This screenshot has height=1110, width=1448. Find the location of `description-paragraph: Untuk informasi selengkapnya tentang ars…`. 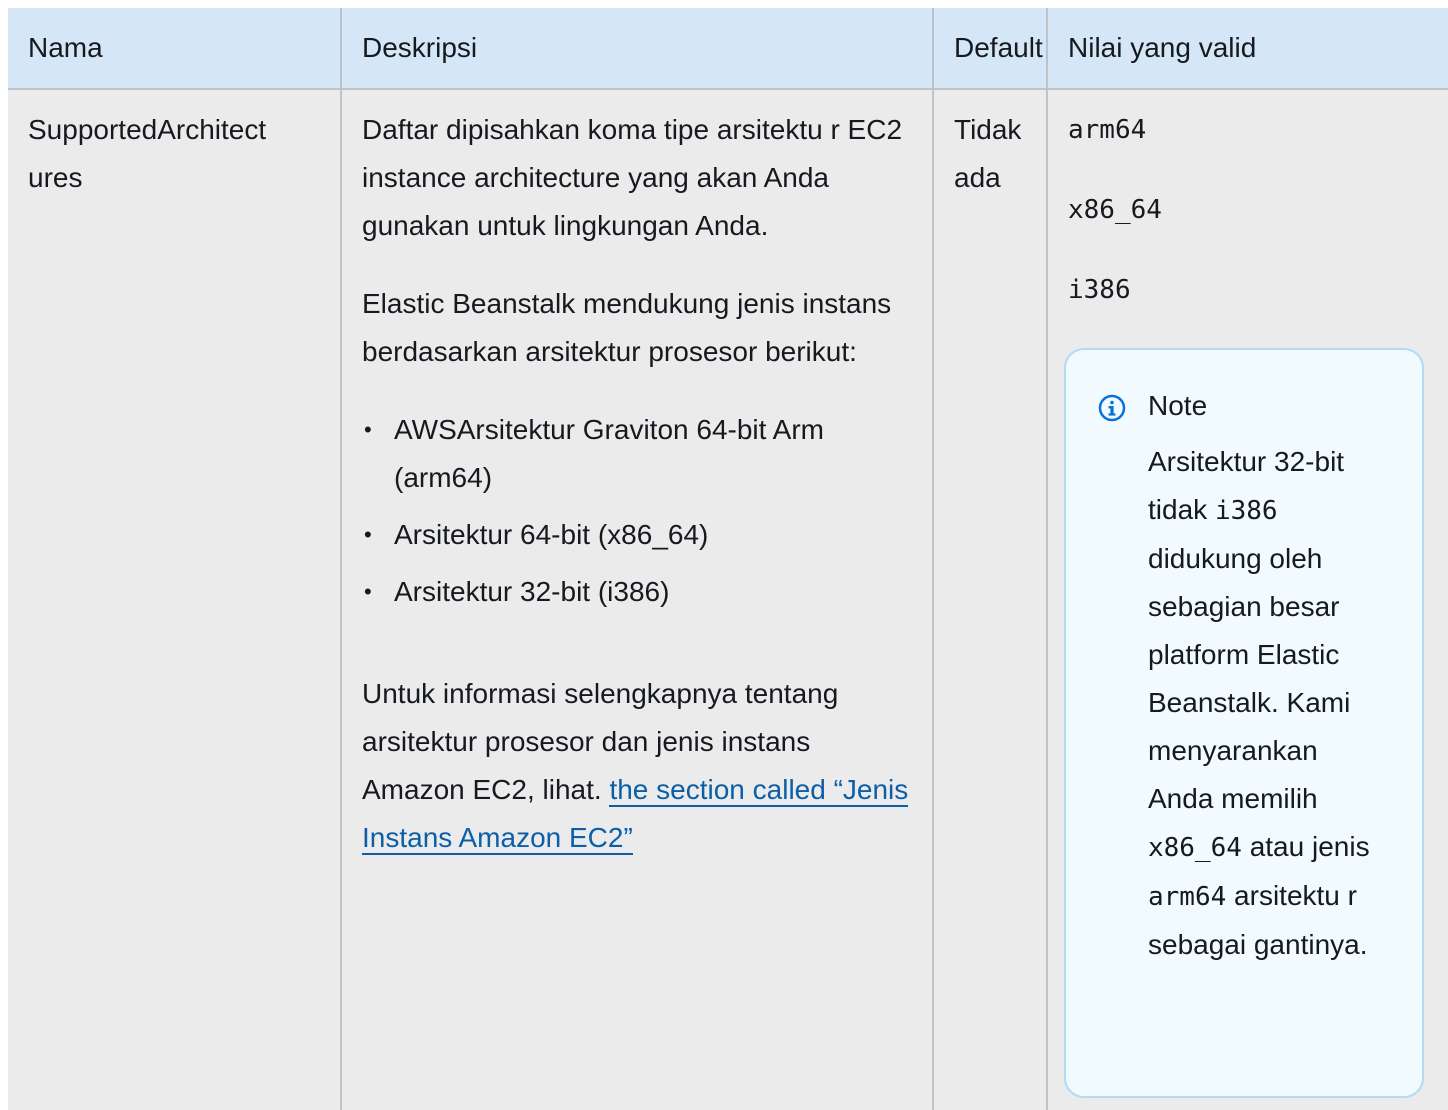

description-paragraph: Untuk informasi selengkapnya tentang ars… is located at coordinates (637, 766).